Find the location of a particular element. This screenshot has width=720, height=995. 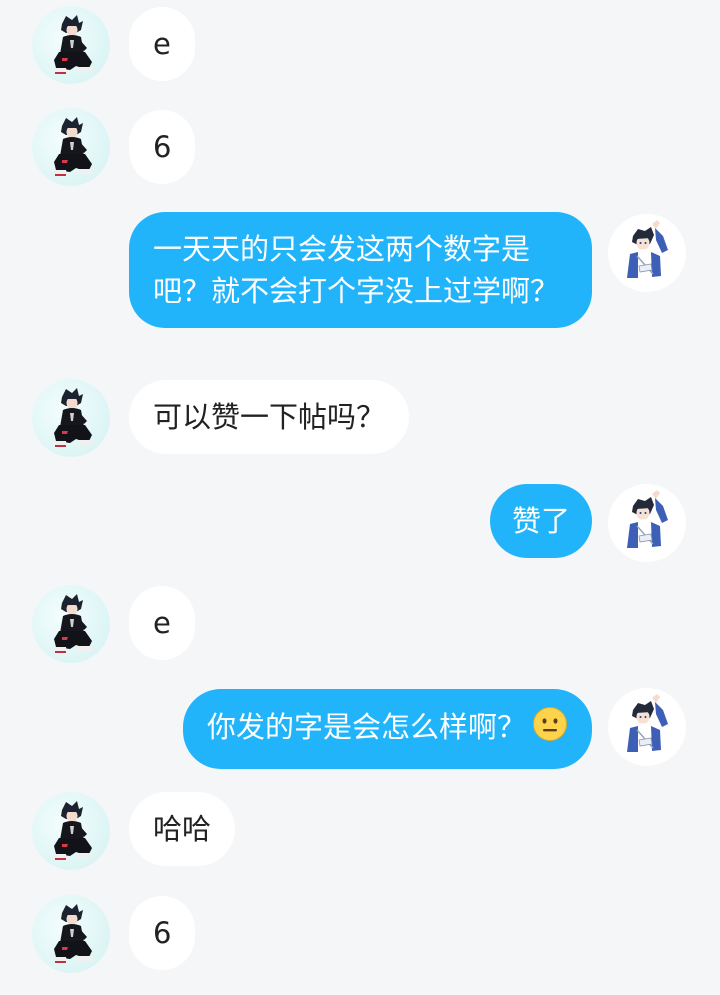

outgoing-message-bubble: 你发的字是会怎么样啊？ is located at coordinates (387, 729).